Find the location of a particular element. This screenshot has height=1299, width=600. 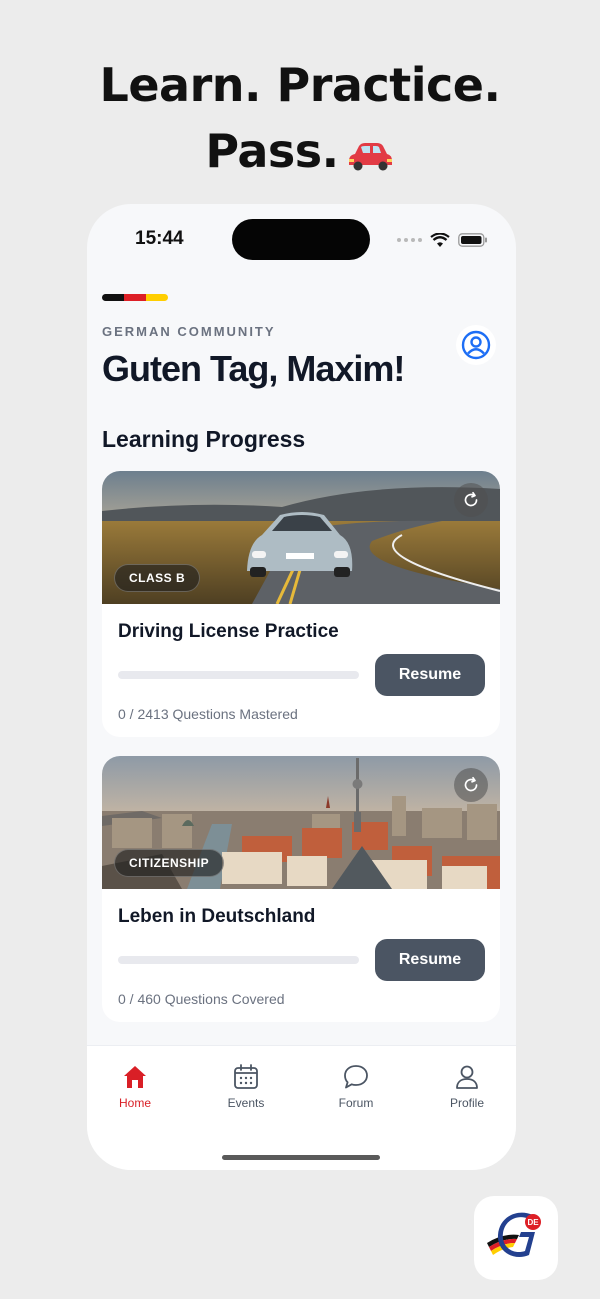

card-stat: 0 / 460 Questions Covered is located at coordinates (201, 999).